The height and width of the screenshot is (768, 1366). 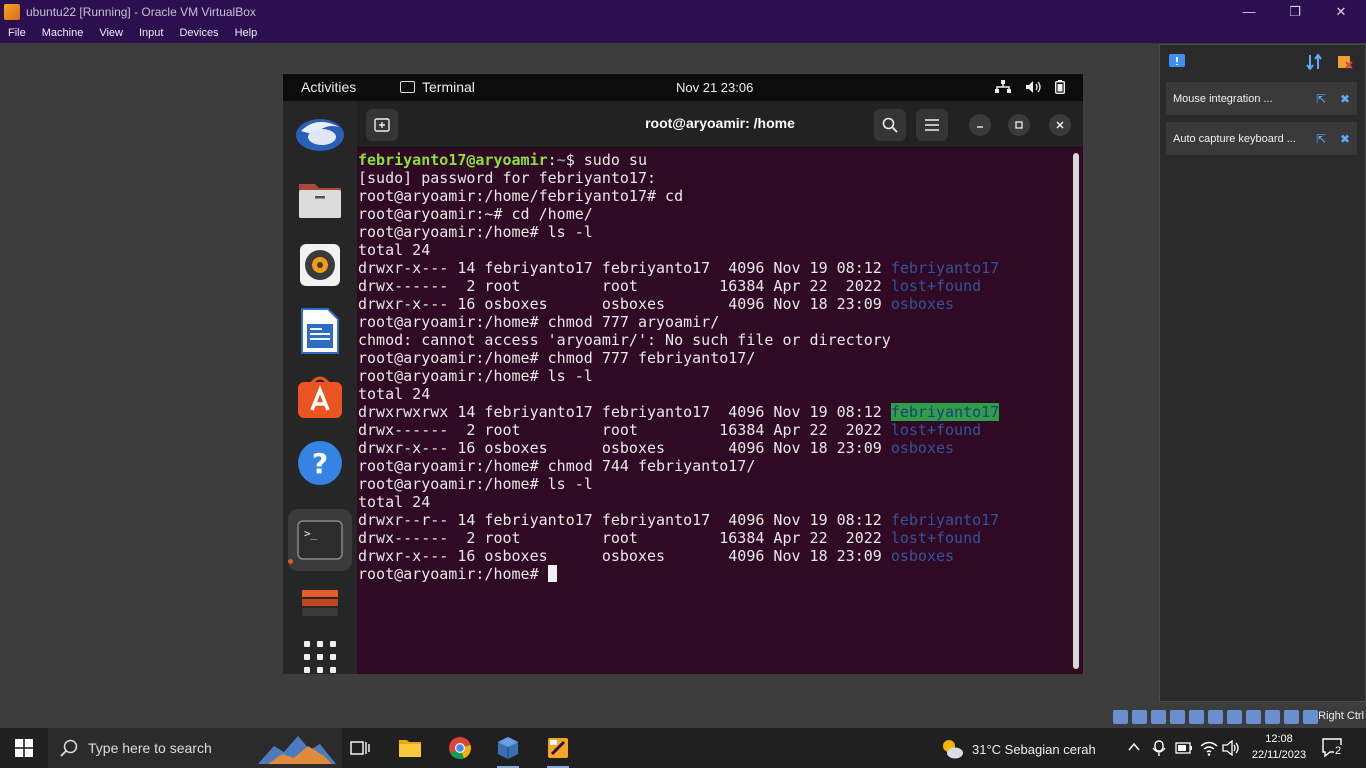 I want to click on usb-icon, so click(x=1196, y=717).